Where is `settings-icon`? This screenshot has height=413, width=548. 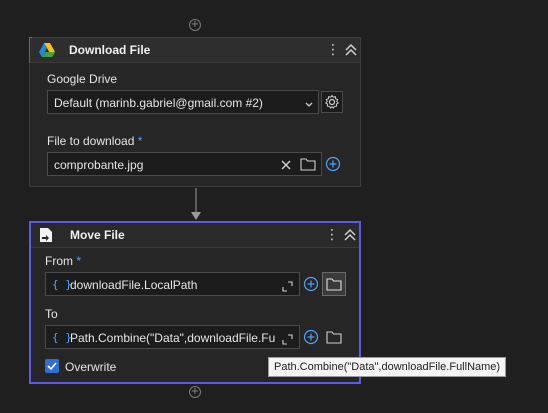 settings-icon is located at coordinates (332, 102).